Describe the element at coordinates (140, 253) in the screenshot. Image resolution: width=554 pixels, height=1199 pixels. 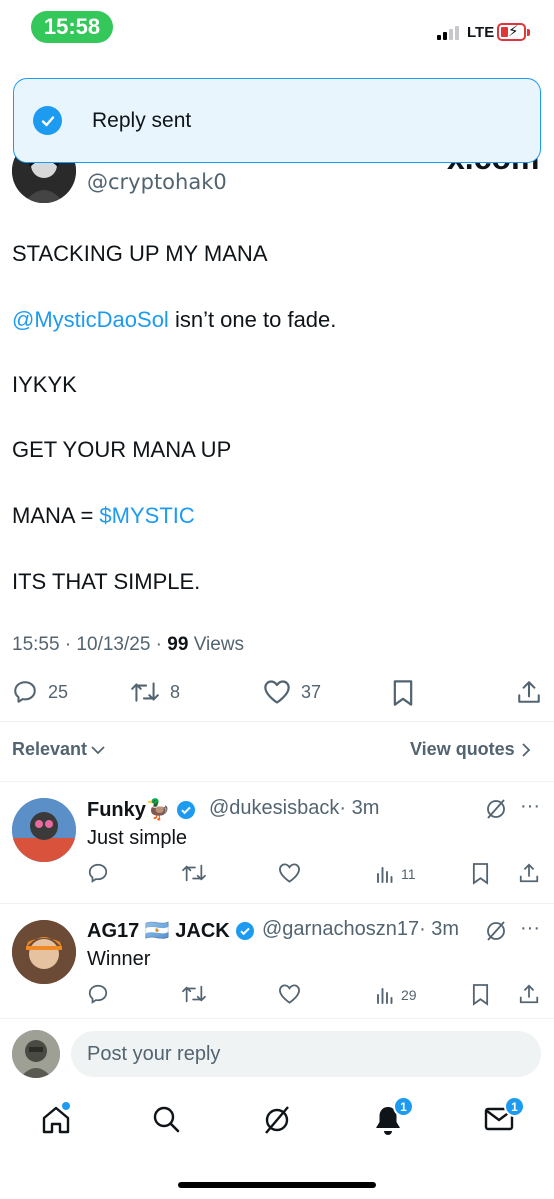
I see `tweet-line: STACKING UP MY MANA` at that location.